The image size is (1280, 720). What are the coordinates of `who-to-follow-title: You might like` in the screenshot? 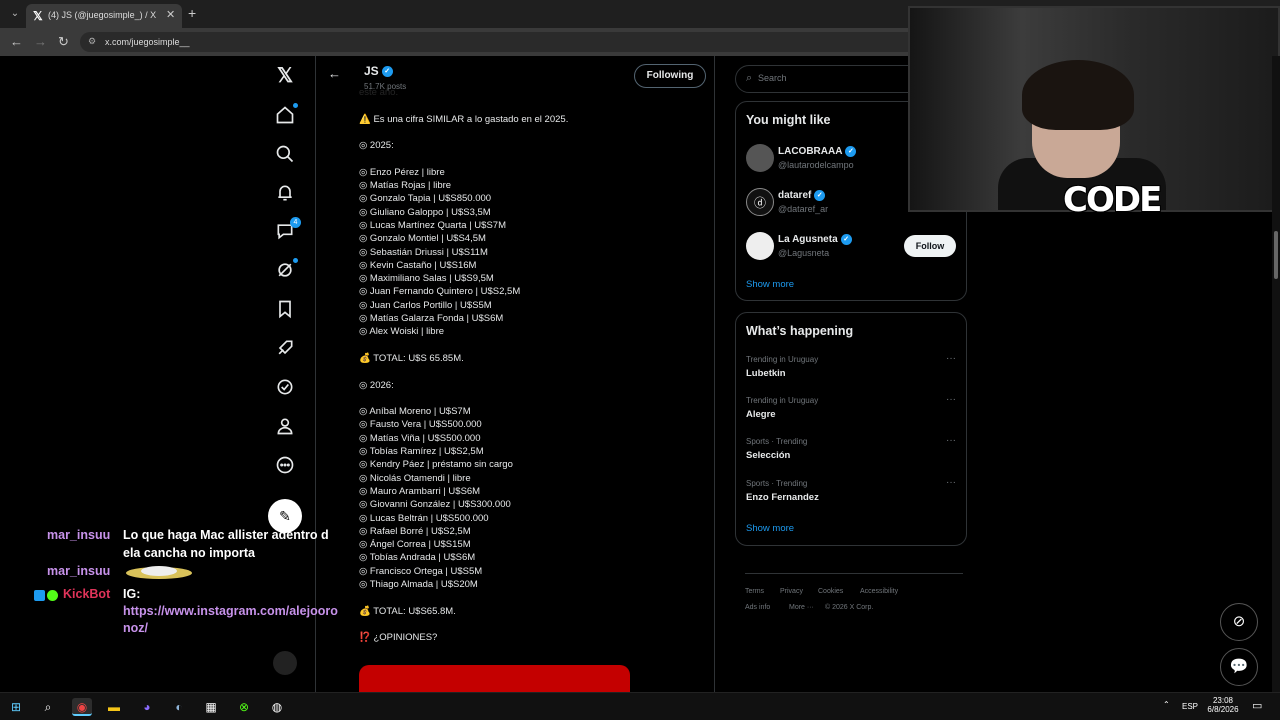 It's located at (788, 120).